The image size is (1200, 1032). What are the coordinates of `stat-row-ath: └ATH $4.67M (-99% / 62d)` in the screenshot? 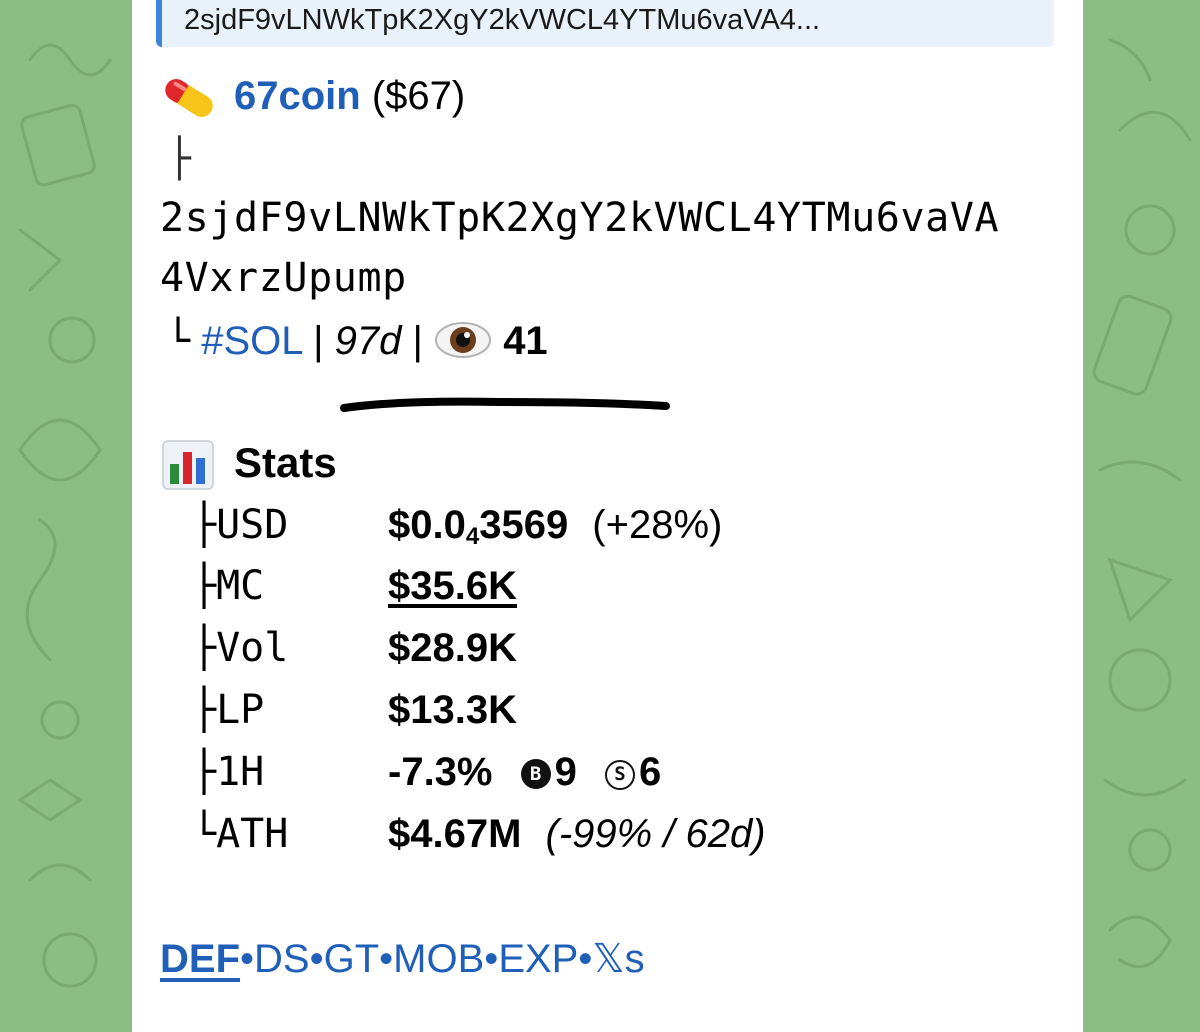 It's located at (479, 834).